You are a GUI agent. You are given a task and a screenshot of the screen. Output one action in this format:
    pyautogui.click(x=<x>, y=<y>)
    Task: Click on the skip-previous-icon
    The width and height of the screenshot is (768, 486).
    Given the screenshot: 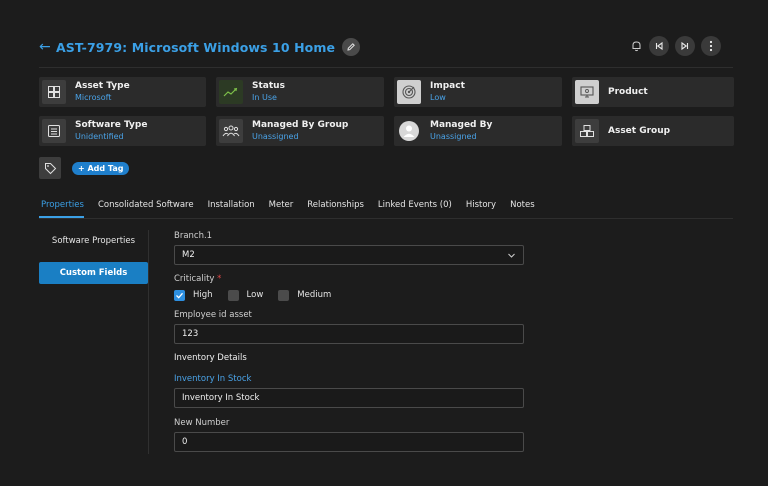 What is the action you would take?
    pyautogui.click(x=659, y=46)
    